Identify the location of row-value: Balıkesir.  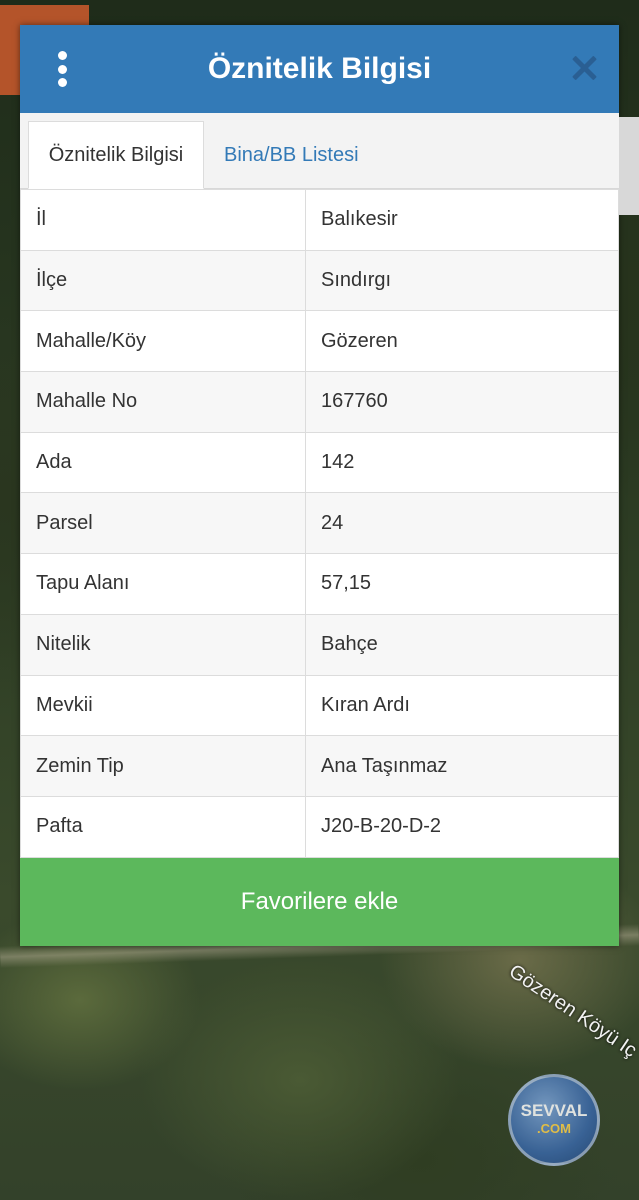
(462, 220).